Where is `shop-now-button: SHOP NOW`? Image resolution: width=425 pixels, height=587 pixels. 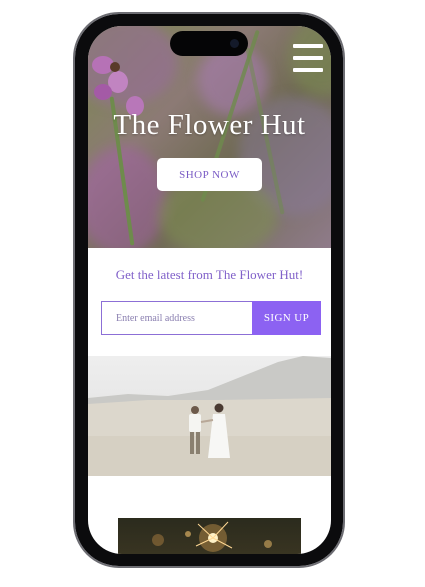 shop-now-button: SHOP NOW is located at coordinates (209, 174).